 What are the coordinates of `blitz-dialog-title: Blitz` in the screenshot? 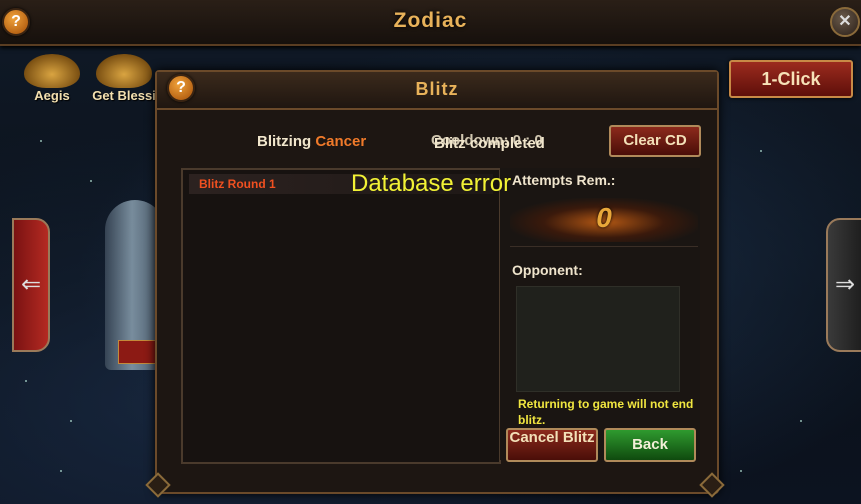 It's located at (437, 89).